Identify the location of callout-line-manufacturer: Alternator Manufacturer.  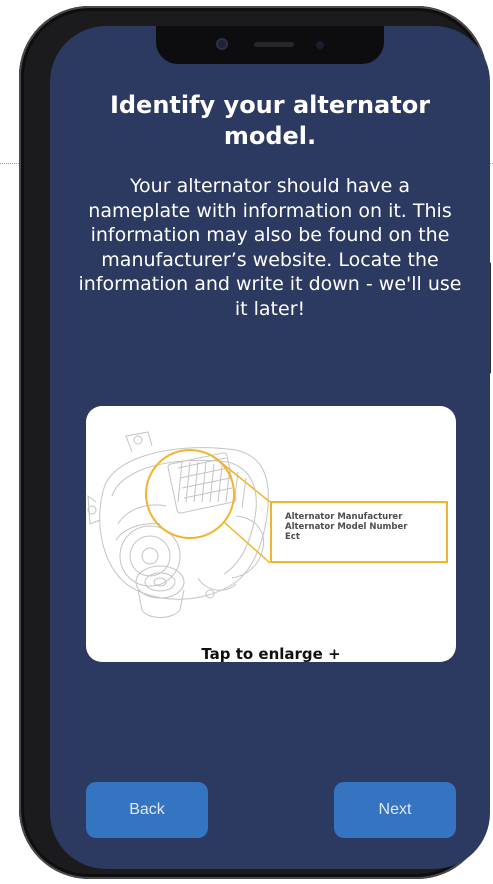
(344, 517).